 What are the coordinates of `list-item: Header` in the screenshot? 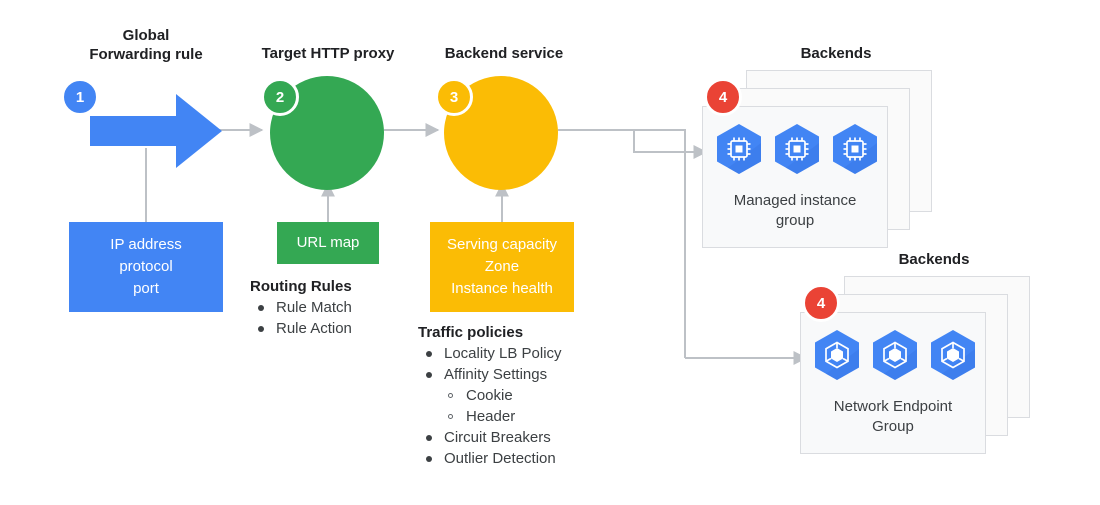 It's located at (548, 416).